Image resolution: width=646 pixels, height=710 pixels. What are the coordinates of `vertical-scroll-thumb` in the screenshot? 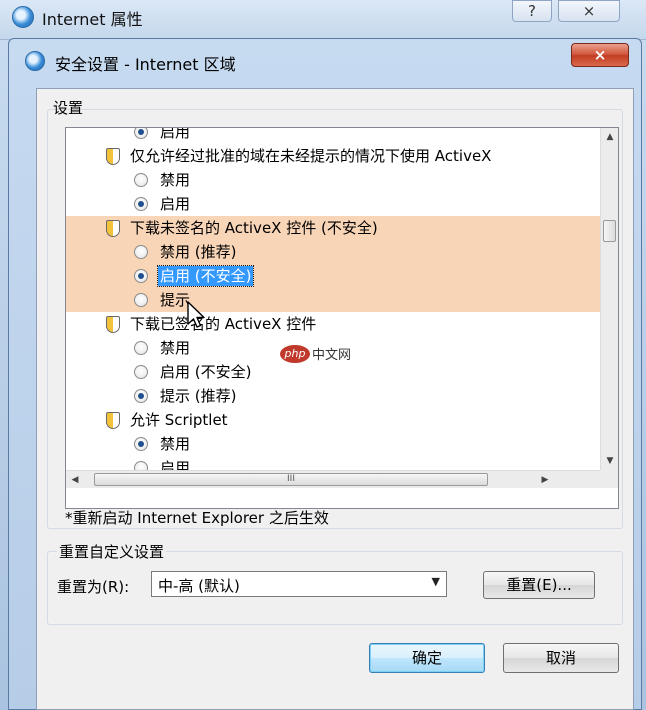 It's located at (609, 231).